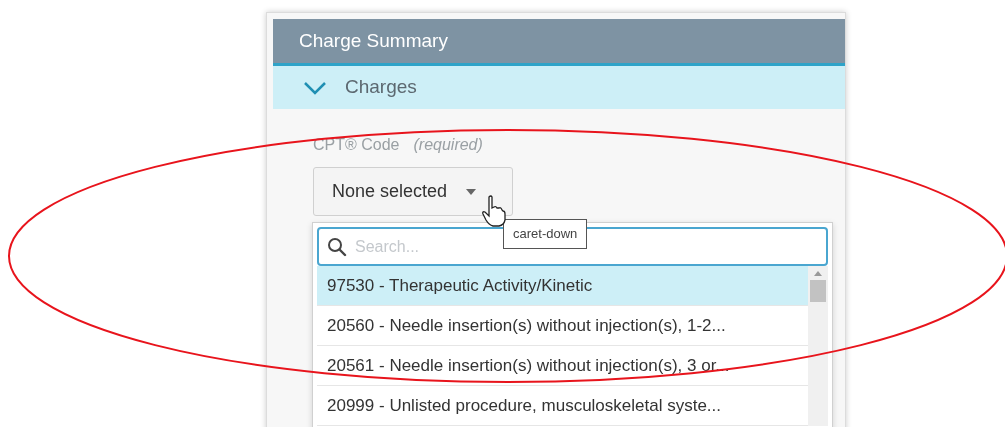 The image size is (1005, 427). What do you see at coordinates (818, 273) in the screenshot?
I see `scroll-up-icon` at bounding box center [818, 273].